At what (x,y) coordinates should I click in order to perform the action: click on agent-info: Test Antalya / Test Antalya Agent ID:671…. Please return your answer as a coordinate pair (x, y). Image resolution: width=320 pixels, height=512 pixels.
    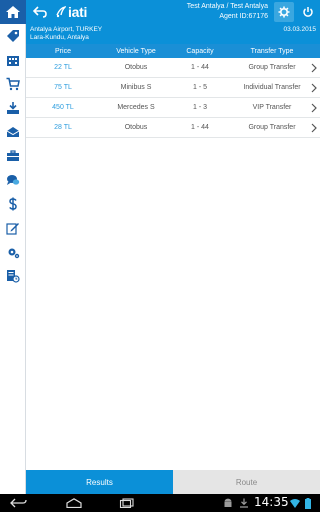
    Looking at the image, I should click on (227, 12).